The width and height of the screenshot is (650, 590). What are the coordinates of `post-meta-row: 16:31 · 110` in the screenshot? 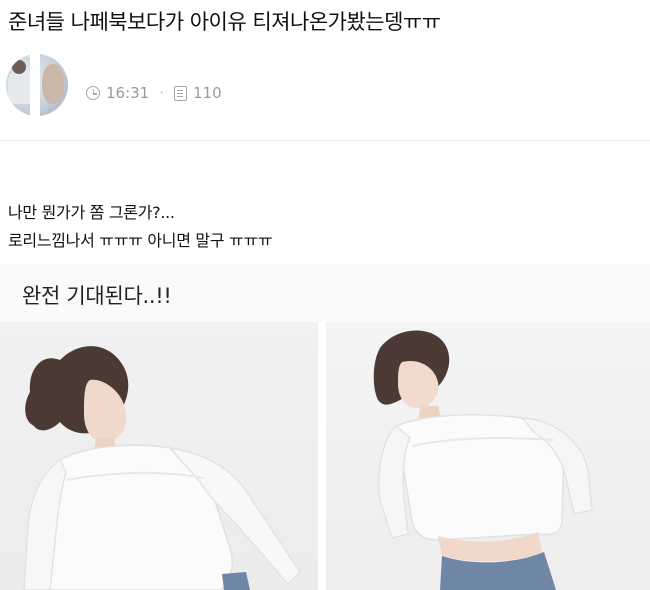 It's located at (325, 84).